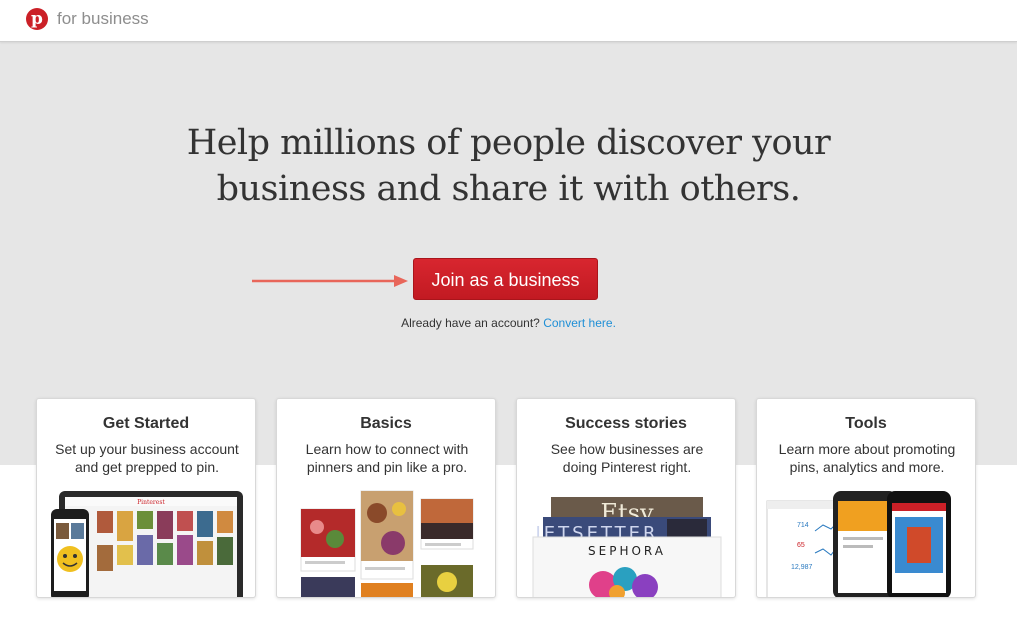 The image size is (1017, 631). I want to click on card-desc-line: doing Pinterest right., so click(627, 467).